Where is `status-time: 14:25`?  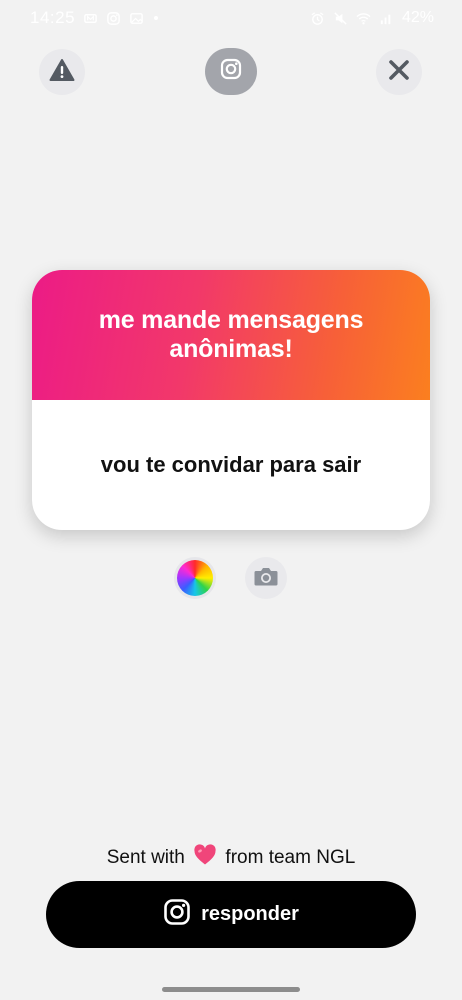 status-time: 14:25 is located at coordinates (53, 17).